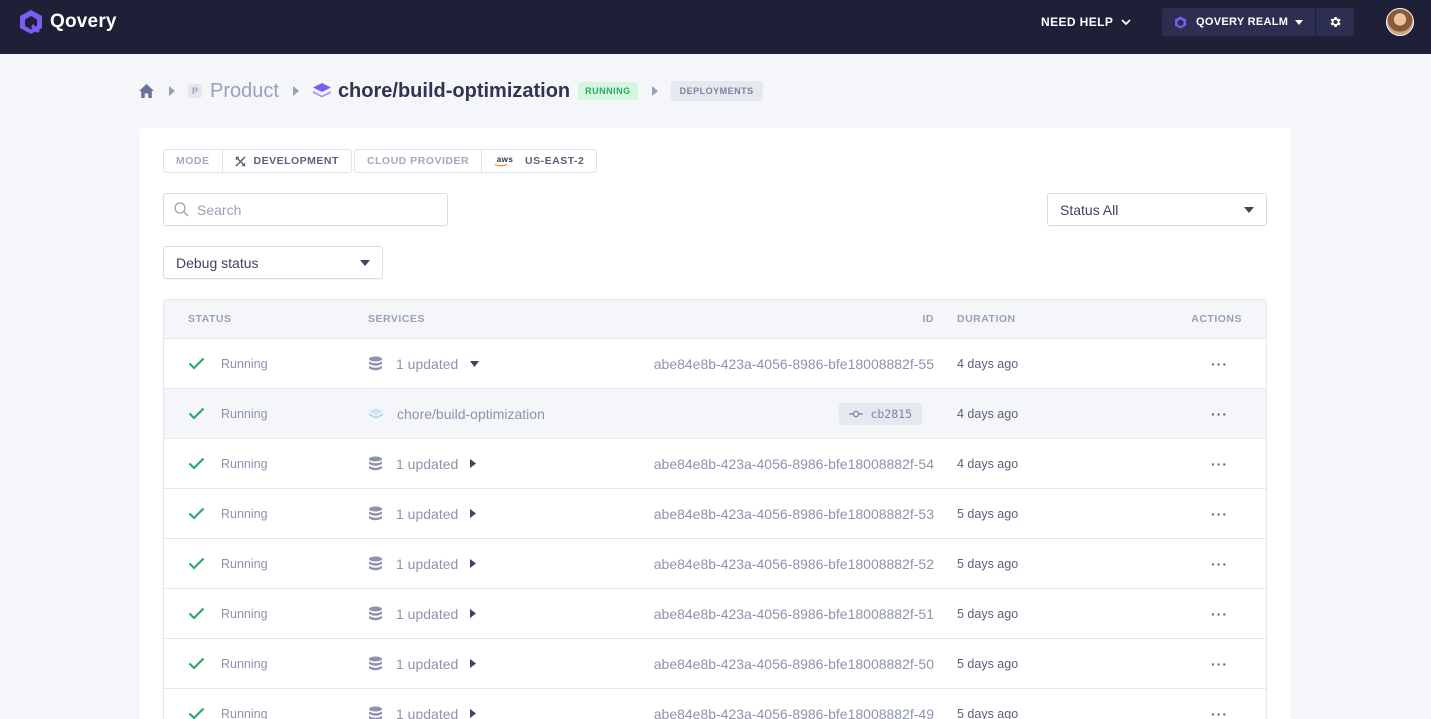 The width and height of the screenshot is (1431, 719). What do you see at coordinates (988, 363) in the screenshot?
I see `duration: 4 days ago` at bounding box center [988, 363].